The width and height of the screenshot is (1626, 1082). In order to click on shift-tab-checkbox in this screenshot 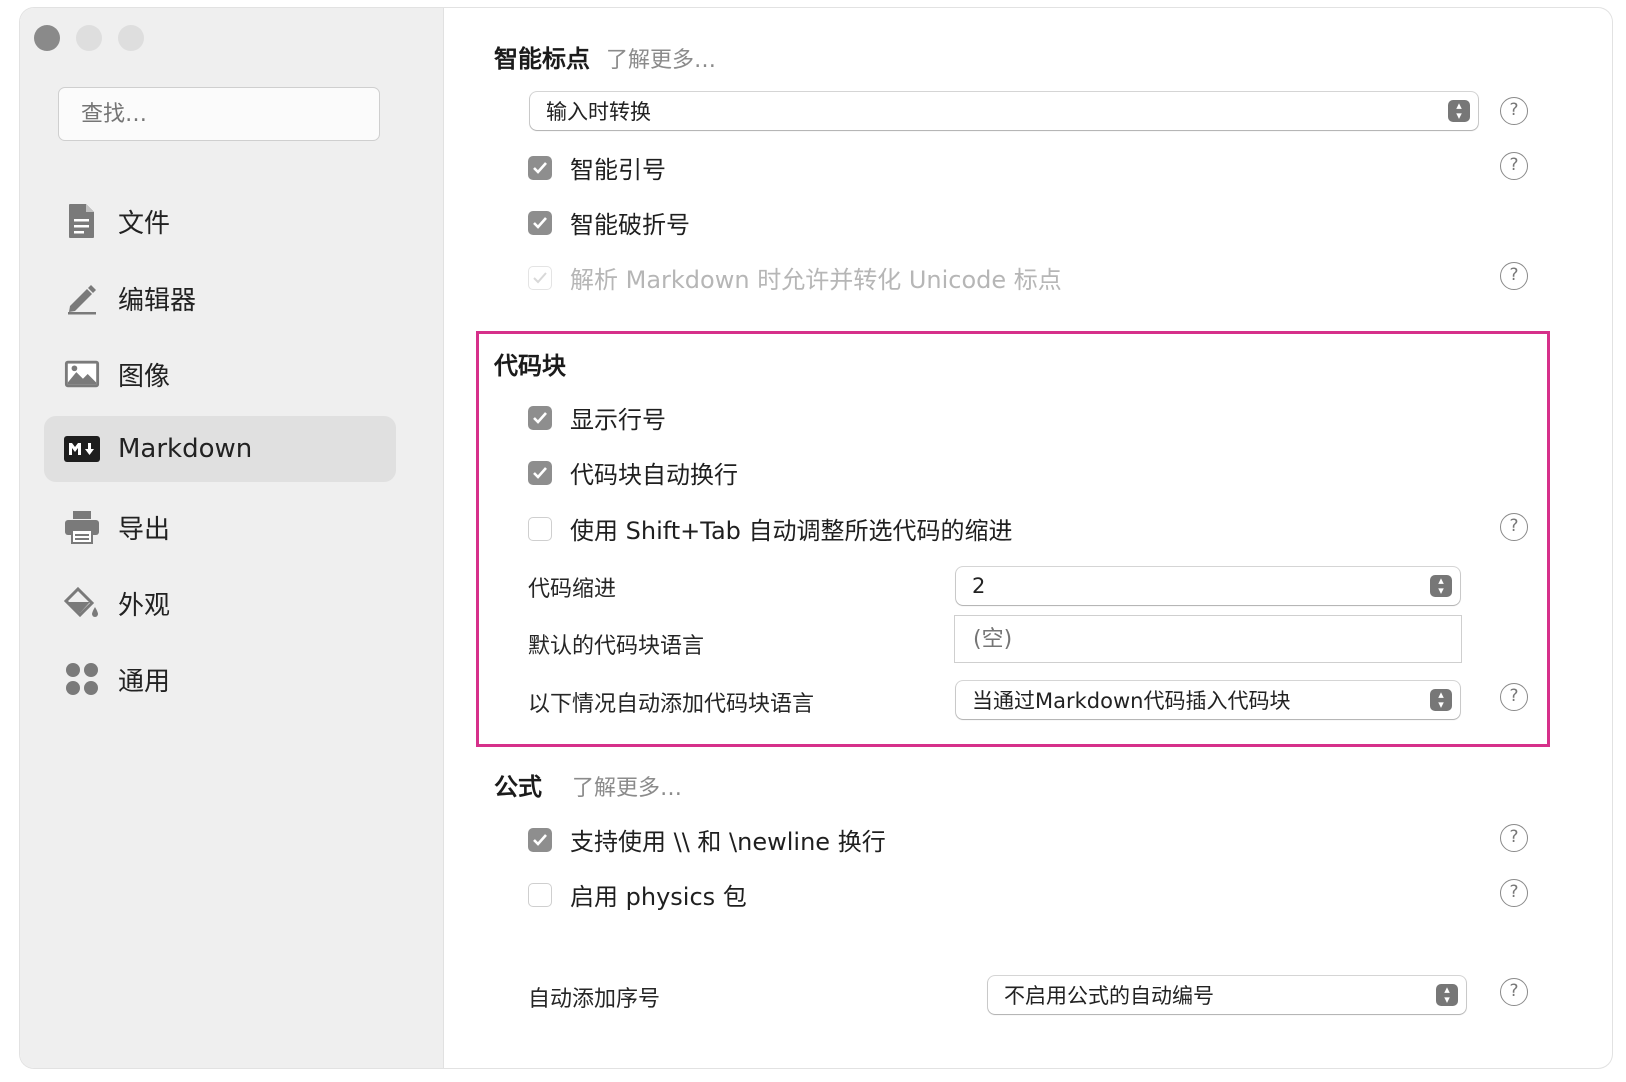, I will do `click(540, 528)`.